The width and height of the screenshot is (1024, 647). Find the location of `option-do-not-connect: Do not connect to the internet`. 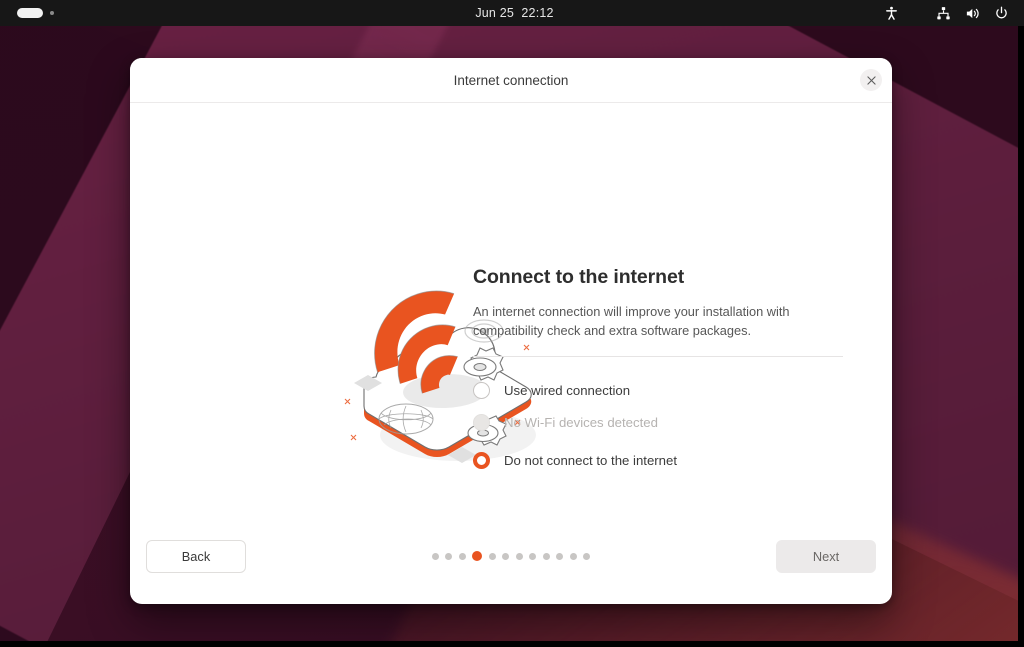

option-do-not-connect: Do not connect to the internet is located at coordinates (659, 460).